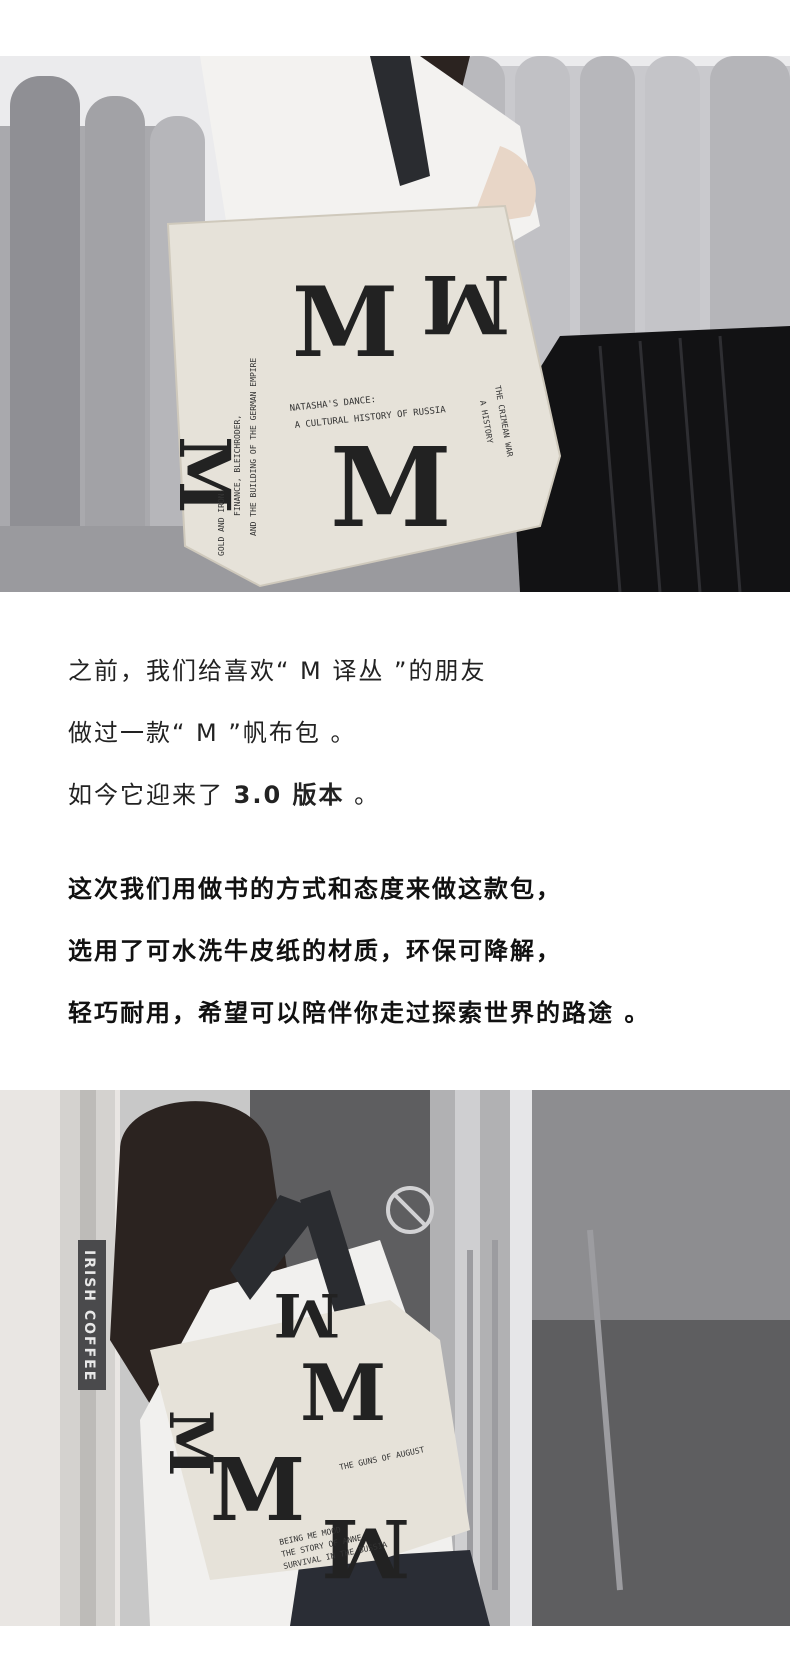 The width and height of the screenshot is (790, 1678). What do you see at coordinates (253, 447) in the screenshot?
I see `bag-caption-d: AND THE BUILDING OF THE GERMAN EMPIRE` at bounding box center [253, 447].